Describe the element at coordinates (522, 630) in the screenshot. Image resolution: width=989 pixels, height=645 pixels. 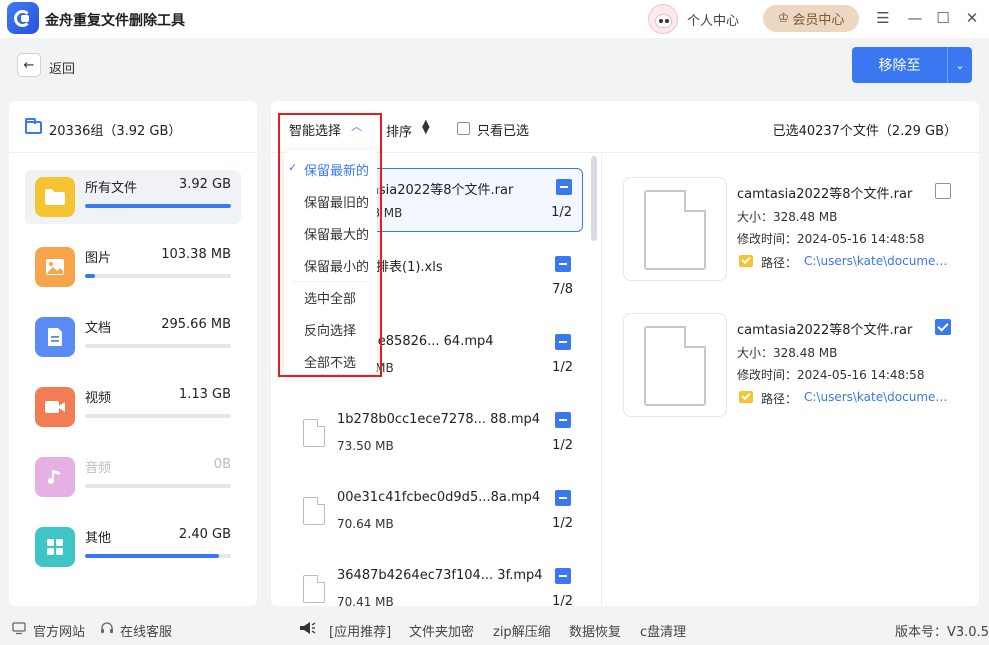
I see `zip-extract-link: zip解压缩` at that location.